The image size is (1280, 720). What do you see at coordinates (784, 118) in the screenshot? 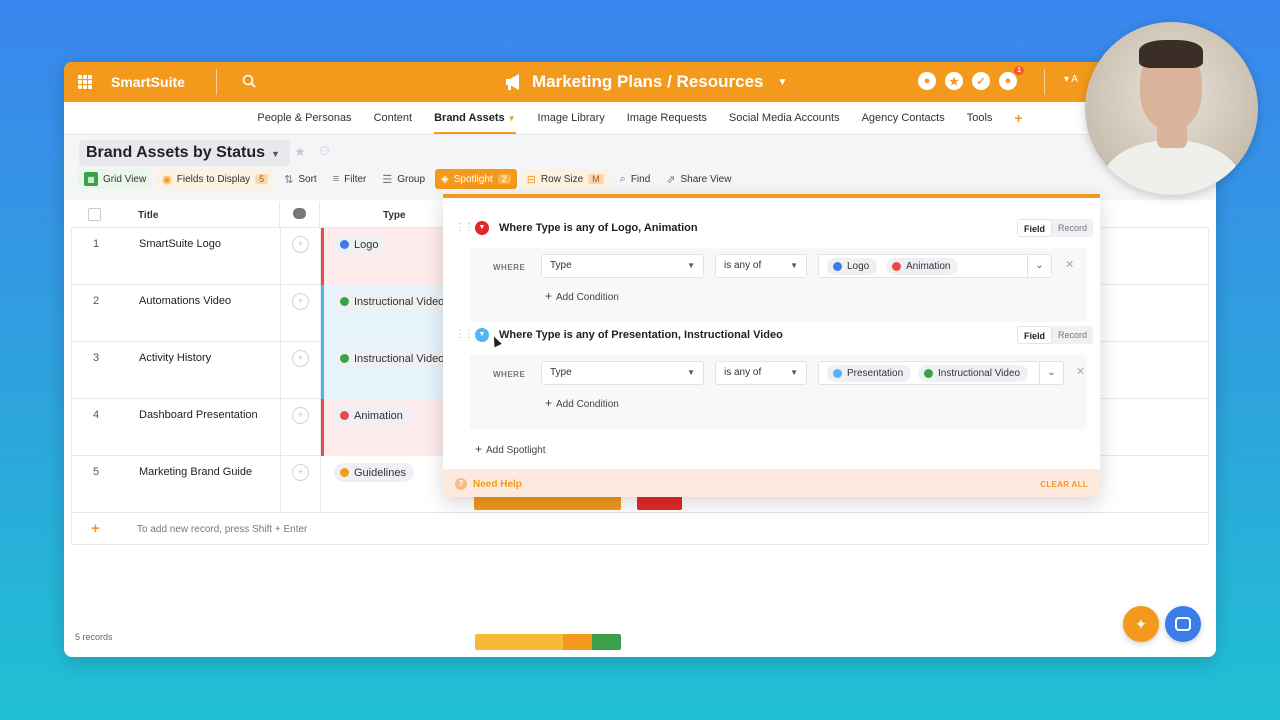
I see `tab-social-media-accounts: Social Media Accounts` at bounding box center [784, 118].